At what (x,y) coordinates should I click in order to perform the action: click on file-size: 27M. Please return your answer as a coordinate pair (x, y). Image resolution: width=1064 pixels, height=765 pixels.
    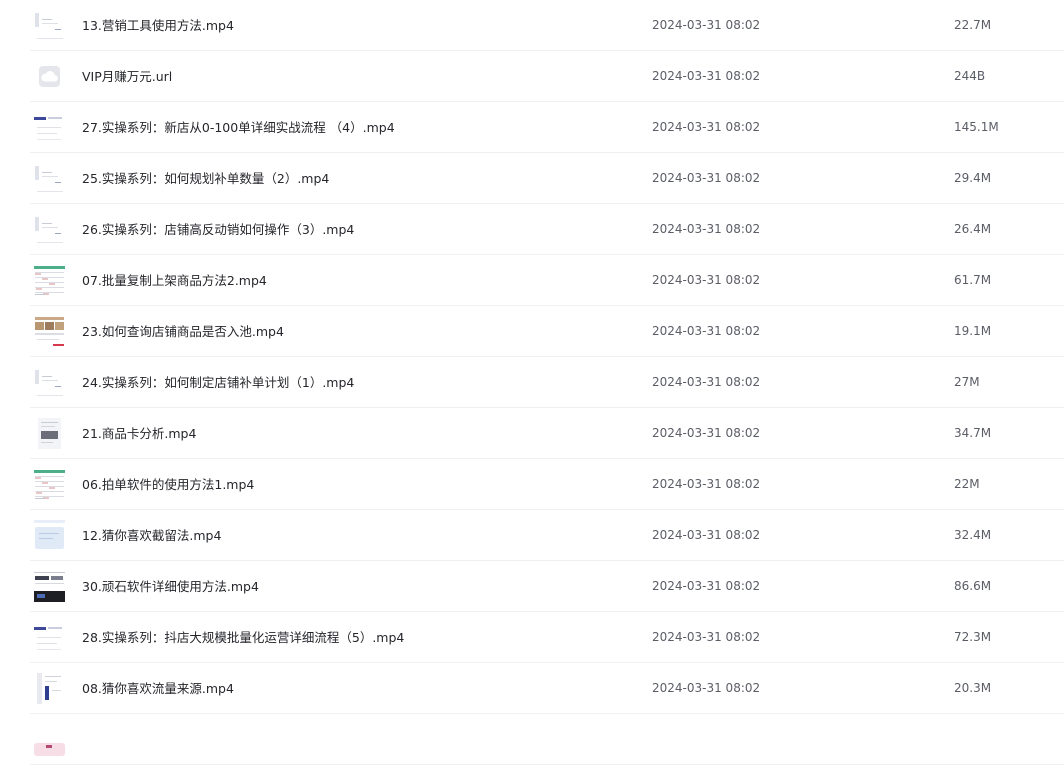
    Looking at the image, I should click on (967, 382).